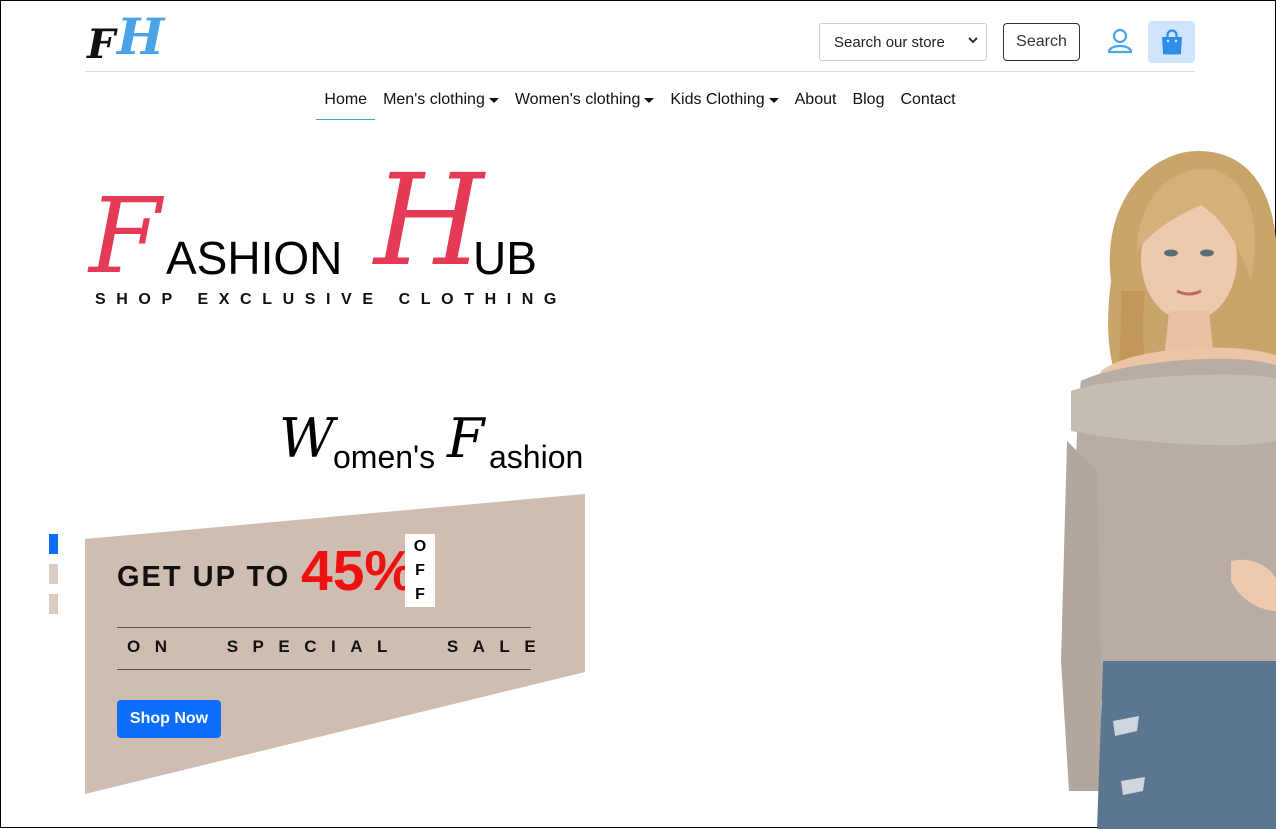 This screenshot has width=1276, height=829. I want to click on nav-item-home: Home, so click(346, 100).